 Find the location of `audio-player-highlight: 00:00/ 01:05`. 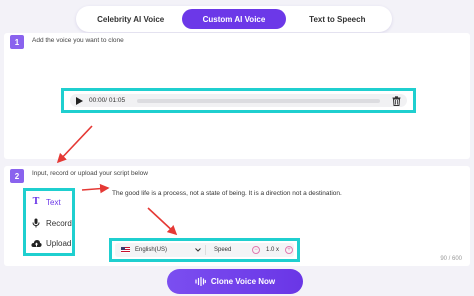

audio-player-highlight: 00:00/ 01:05 is located at coordinates (238, 100).